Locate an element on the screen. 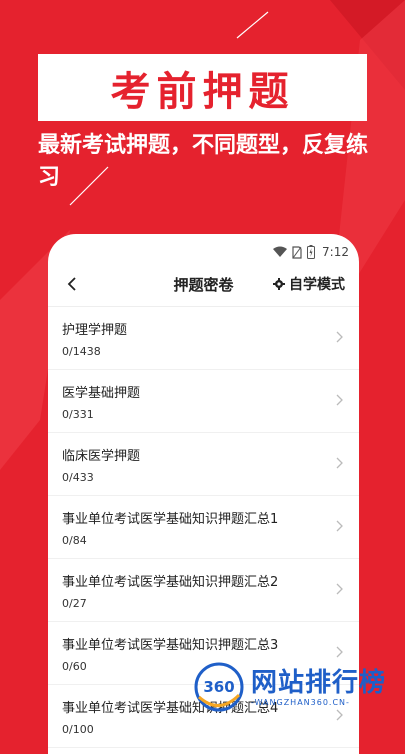 The width and height of the screenshot is (405, 754). nav-bar: 押题密卷 自学模式 is located at coordinates (203, 288).